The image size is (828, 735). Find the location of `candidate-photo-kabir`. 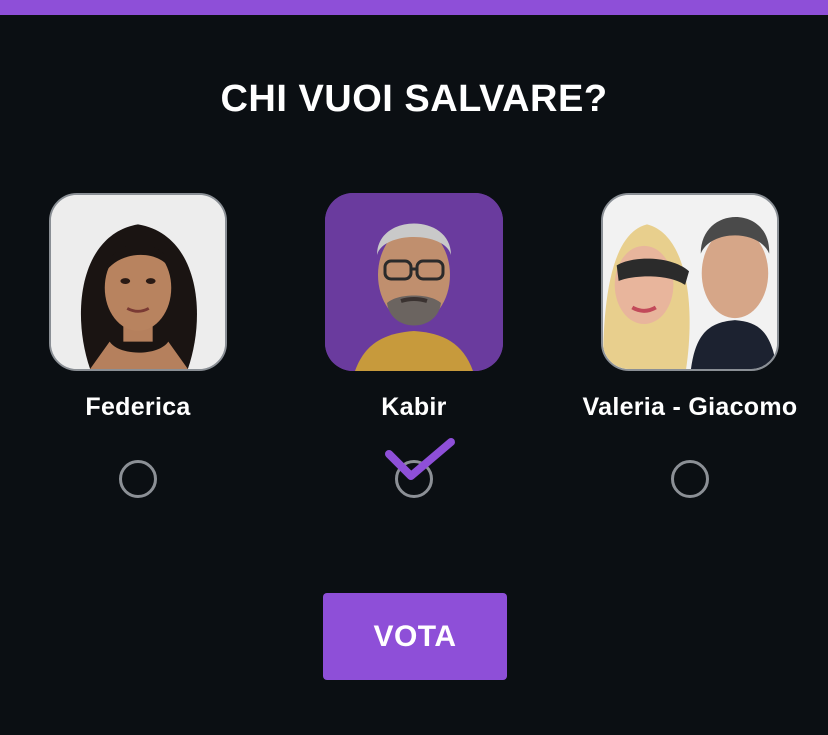

candidate-photo-kabir is located at coordinates (414, 282).